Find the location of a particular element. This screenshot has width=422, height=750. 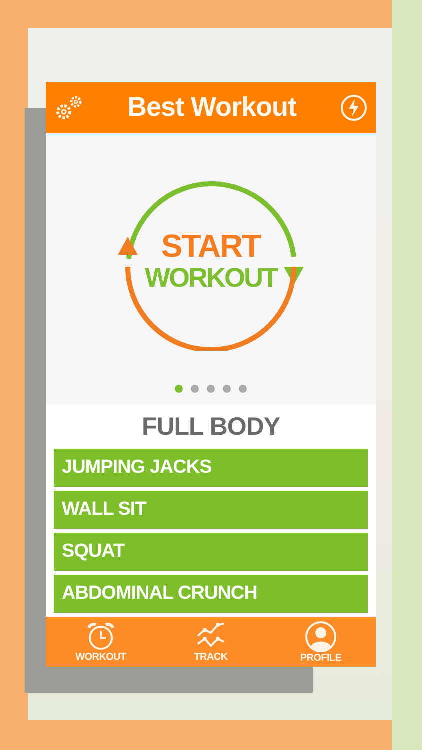

alarm-clock-icon is located at coordinates (101, 637).